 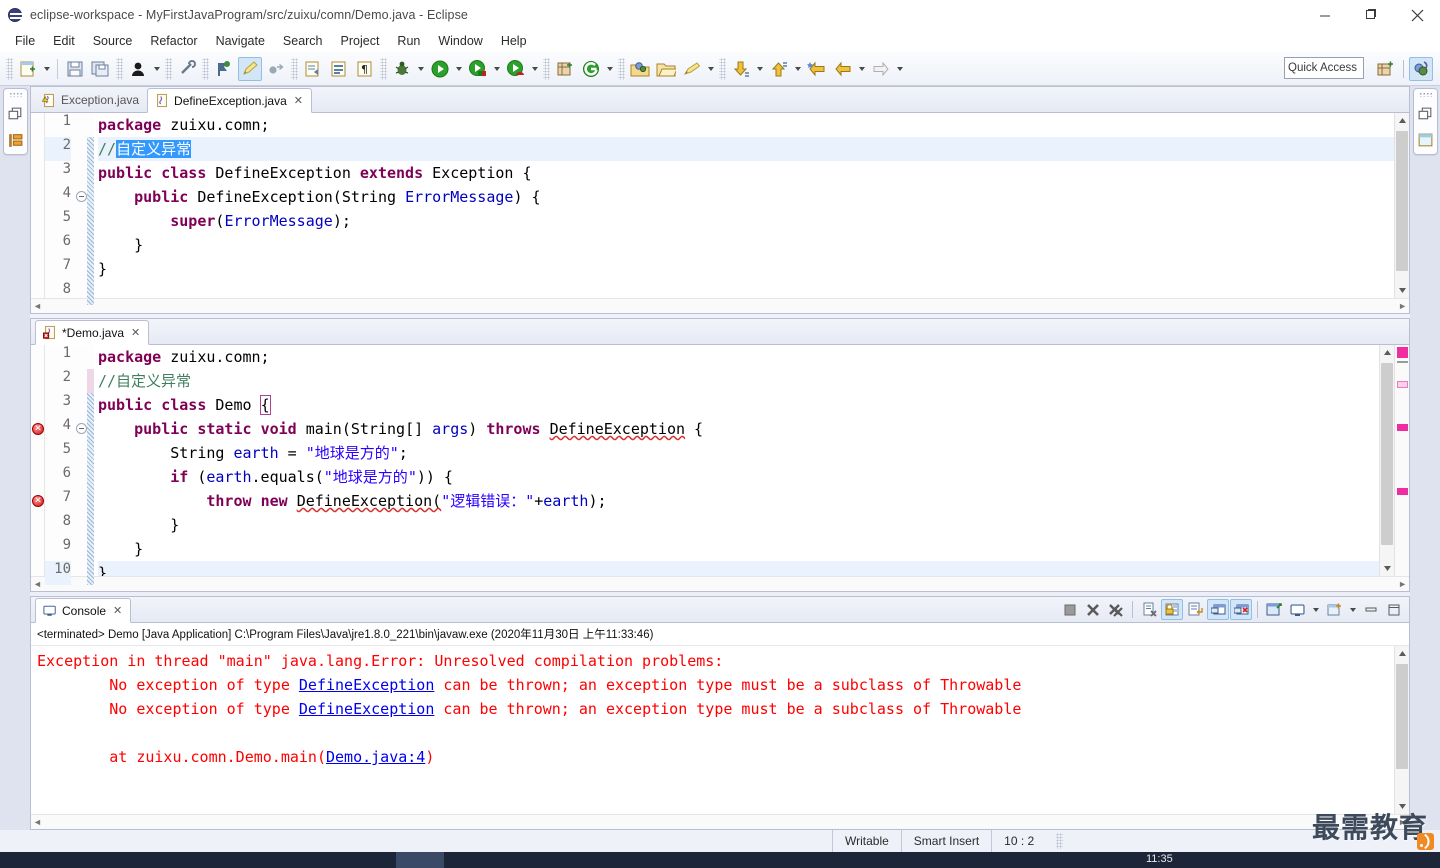 I want to click on folding-ruler-top, so click(x=81, y=205).